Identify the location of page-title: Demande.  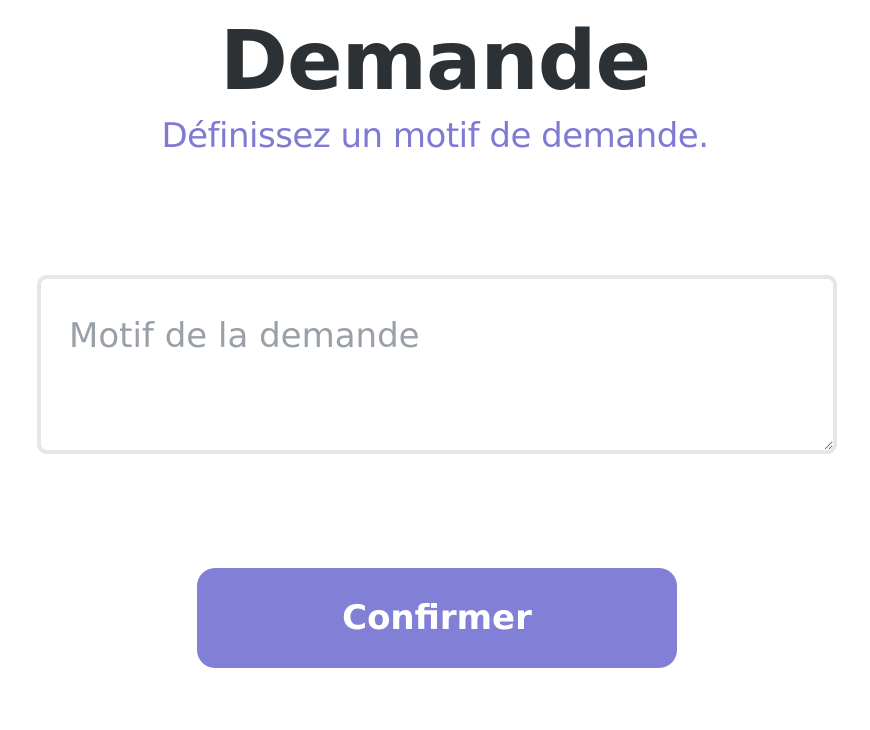
(435, 61).